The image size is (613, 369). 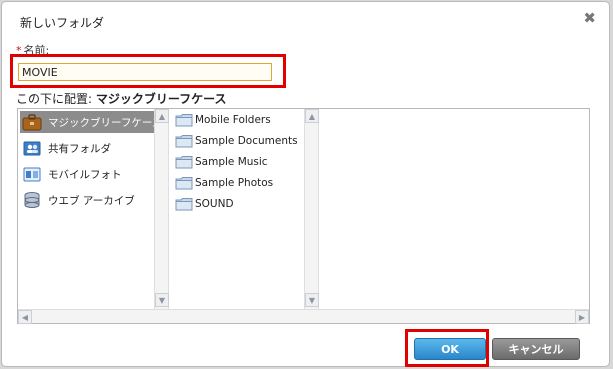 I want to click on location-label: モバイルフォト, so click(x=85, y=174).